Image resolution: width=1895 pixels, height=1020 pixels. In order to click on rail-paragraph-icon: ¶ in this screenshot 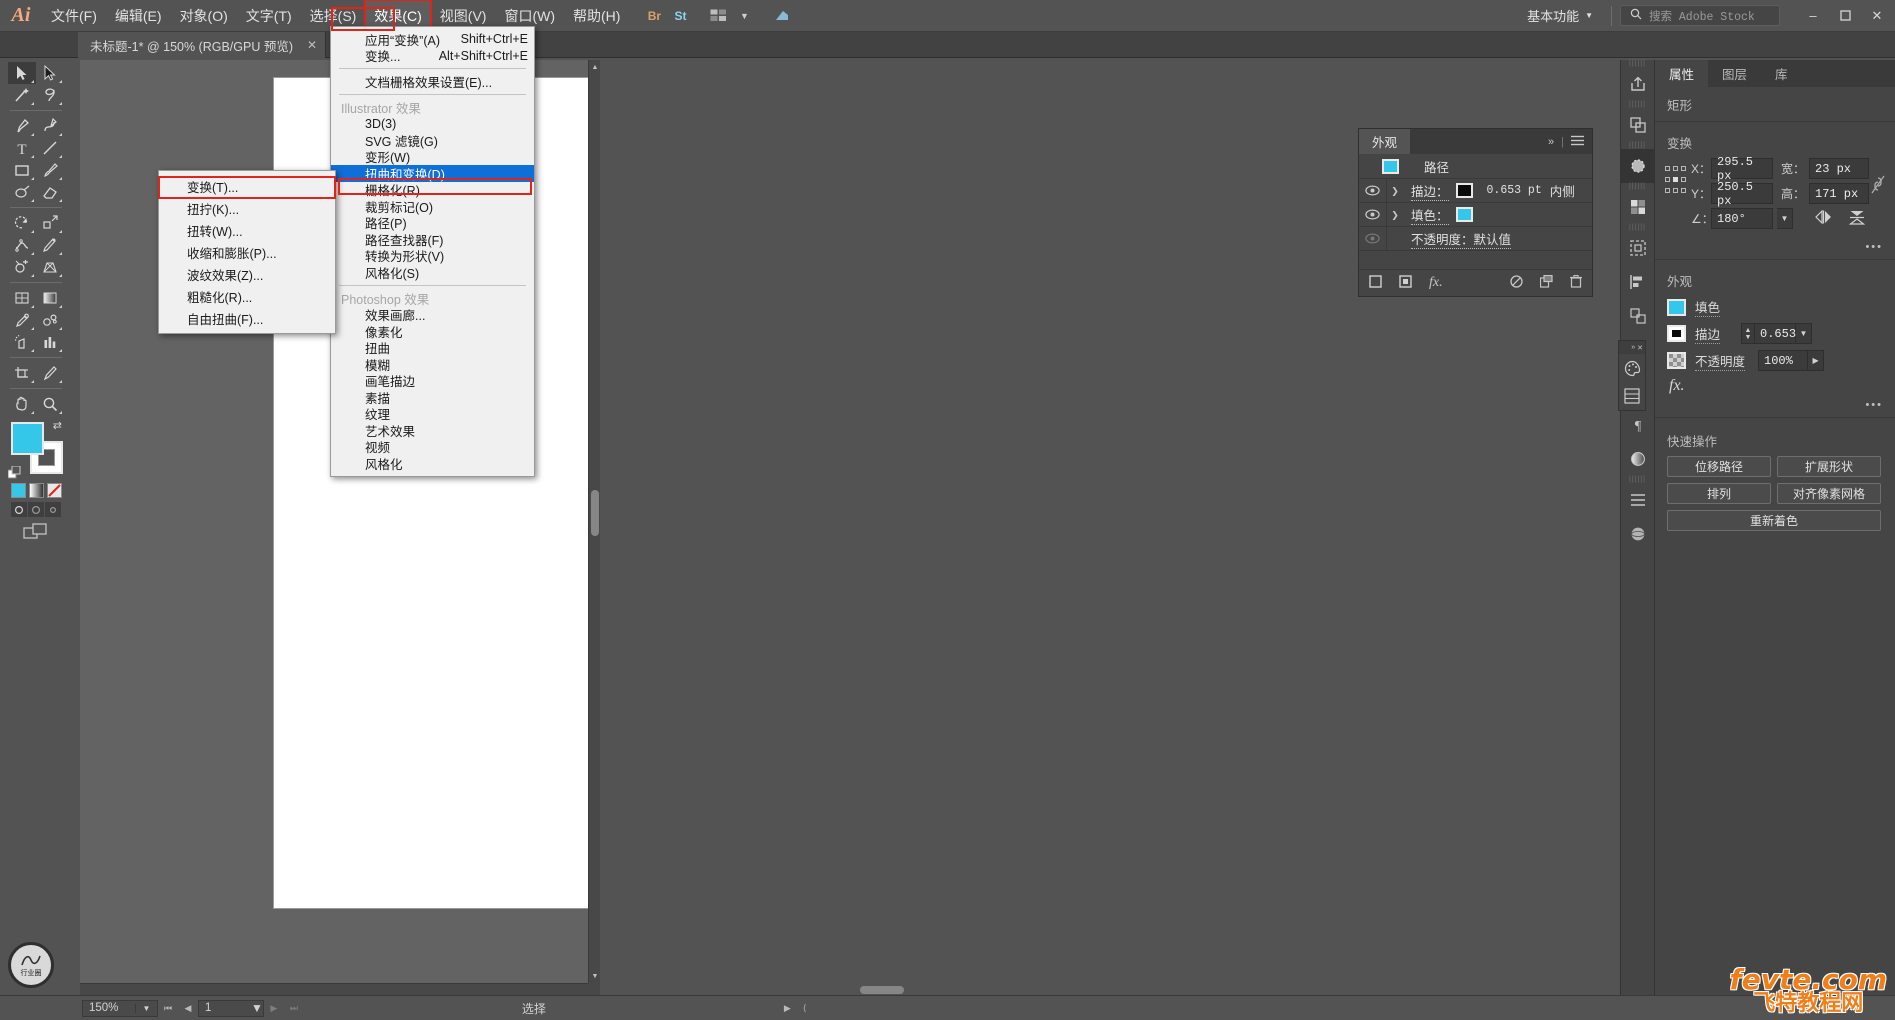, I will do `click(1637, 425)`.